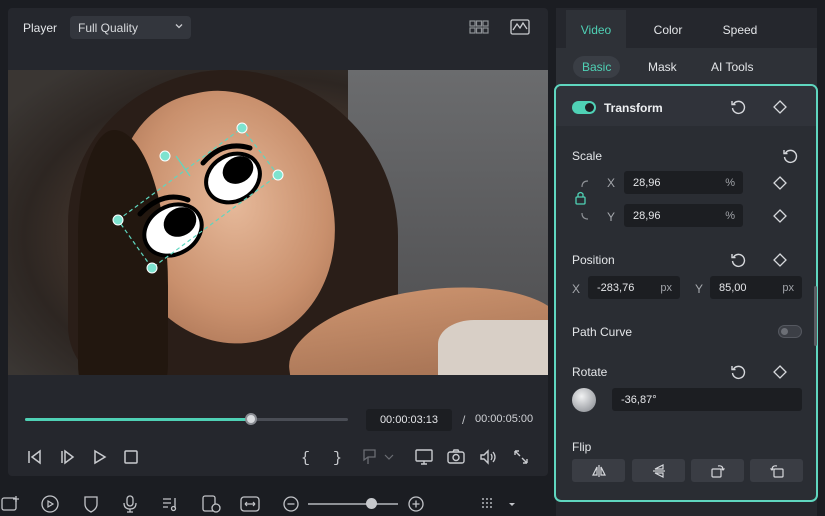  I want to click on rotate-value: -36,87°, so click(639, 400).